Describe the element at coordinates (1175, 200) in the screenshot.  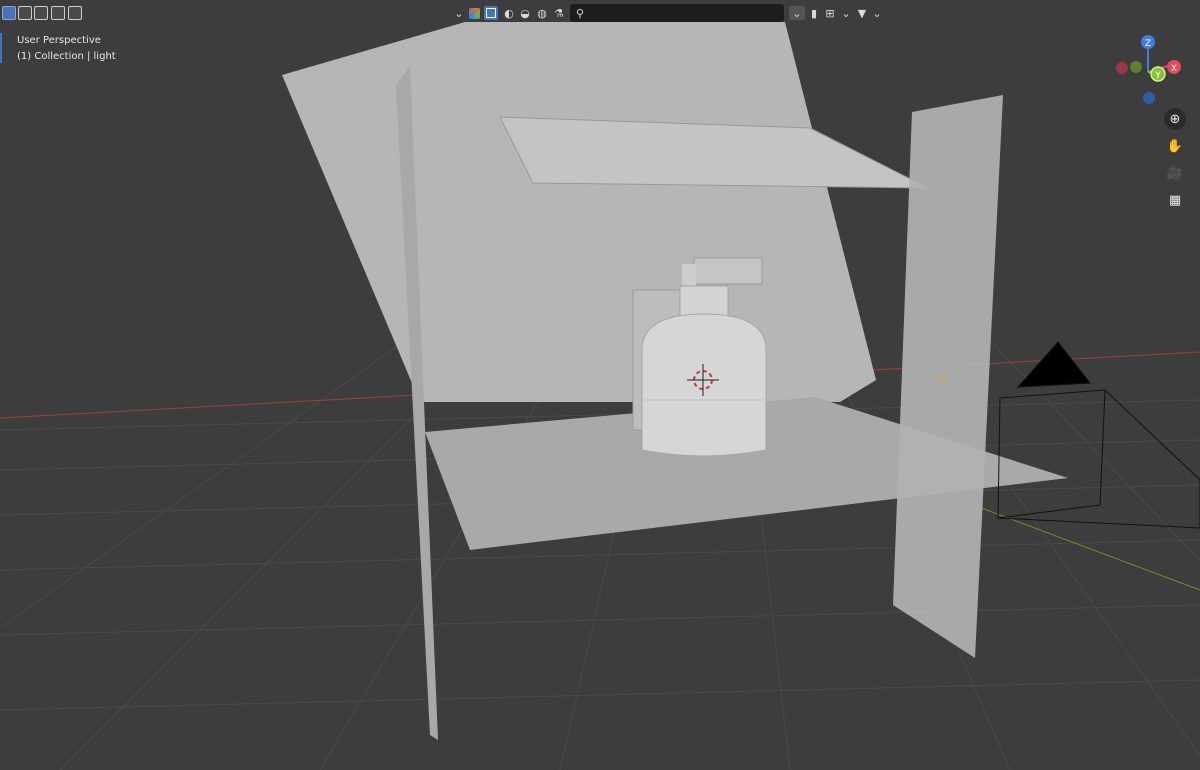
I see `ortho-grid-icon: ▦` at that location.